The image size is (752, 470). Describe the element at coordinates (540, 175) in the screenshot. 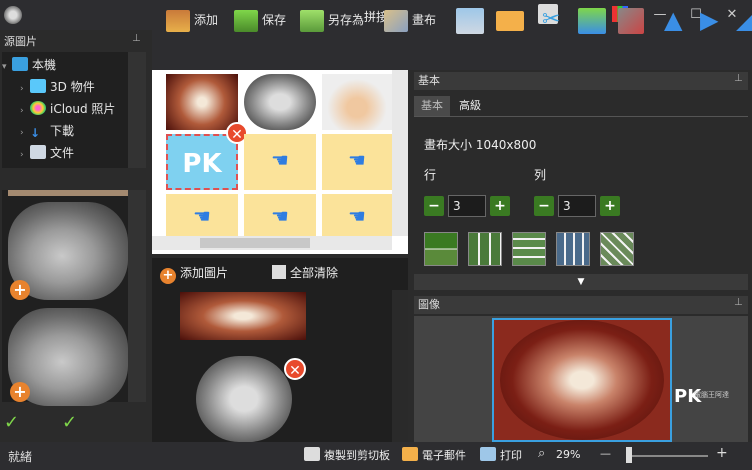

I see `columns-label: 列` at that location.